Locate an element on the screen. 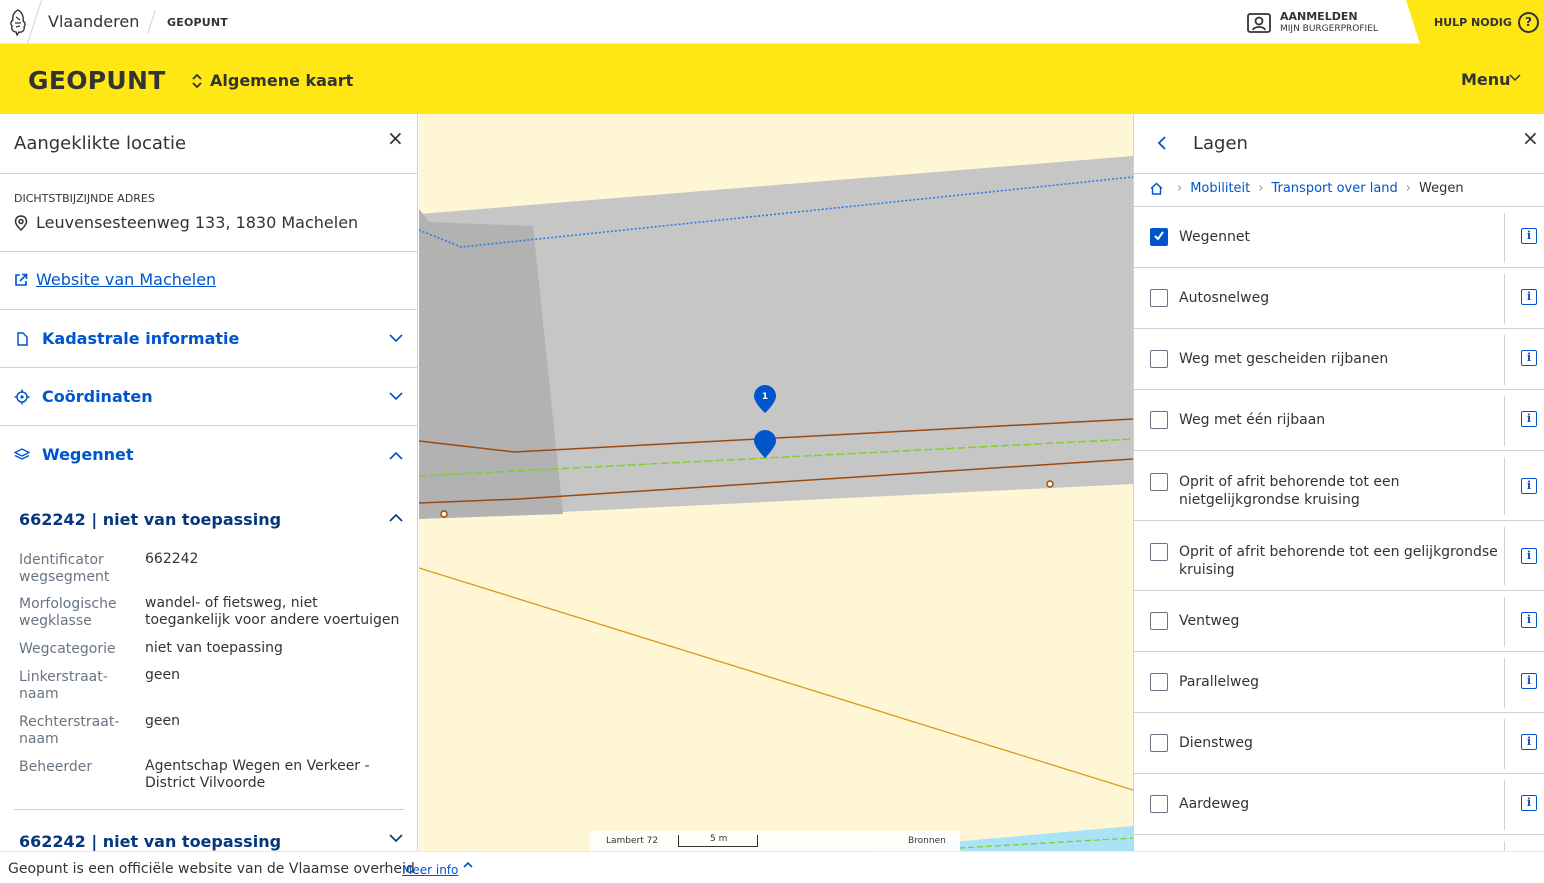  chevron-left-icon is located at coordinates (1162, 143).